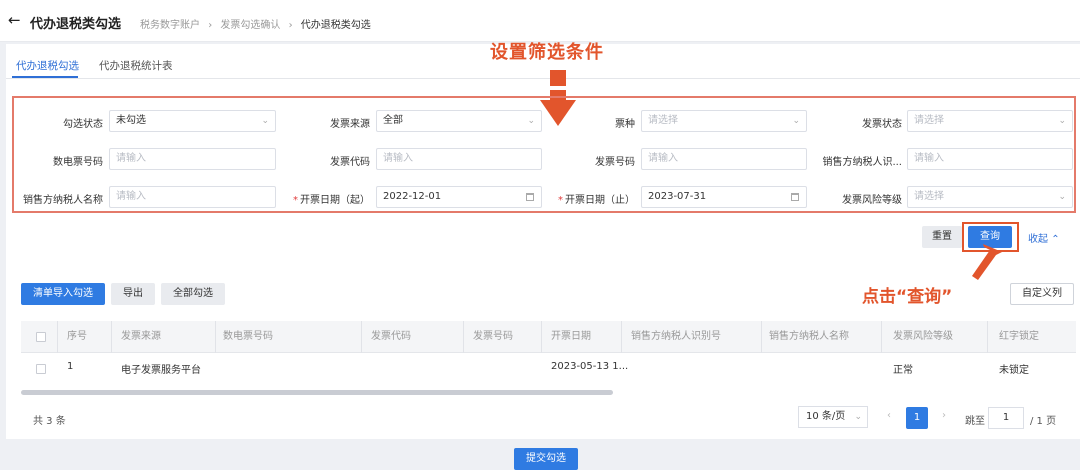 This screenshot has height=470, width=1080. What do you see at coordinates (546, 459) in the screenshot?
I see `submit-check-button: 提交勾选` at bounding box center [546, 459].